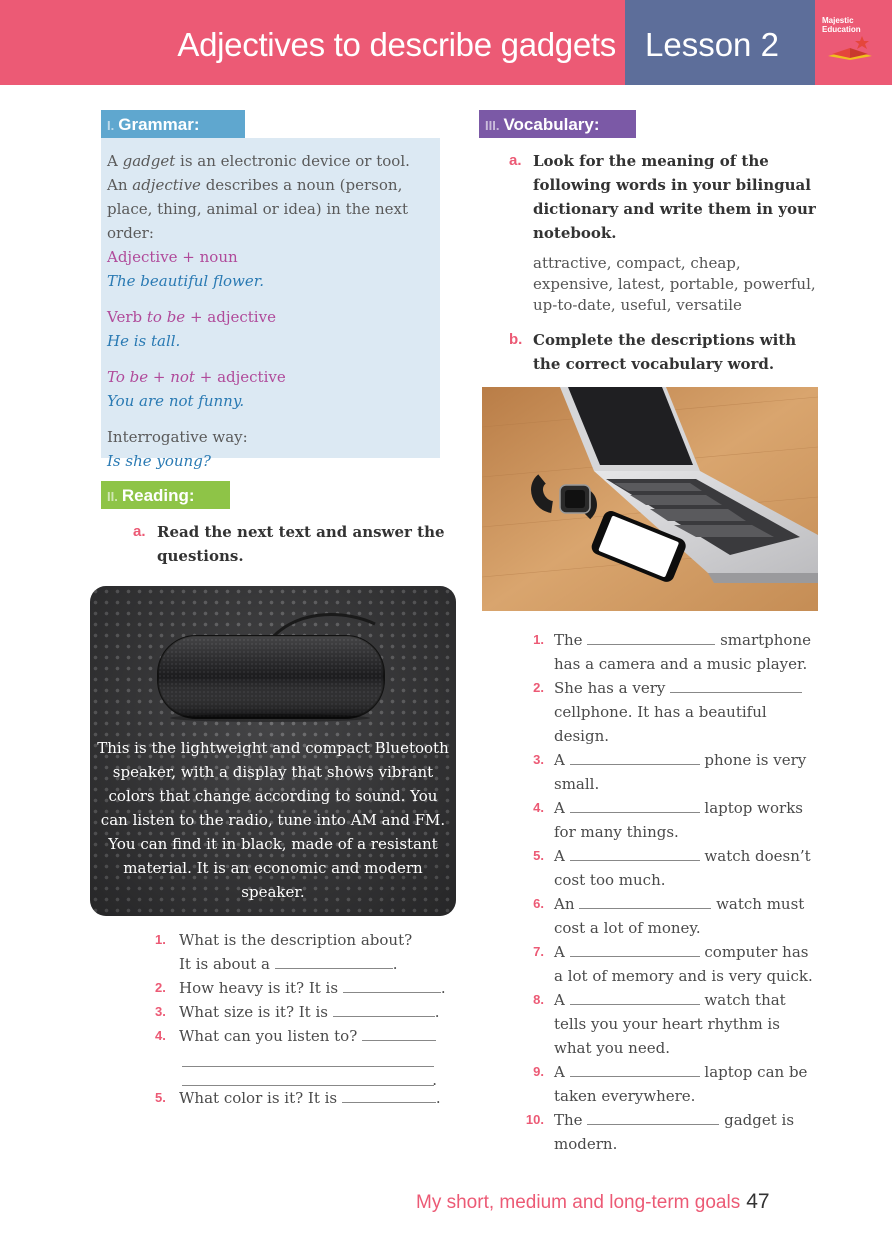  Describe the element at coordinates (568, 640) in the screenshot. I see `item-text: The` at that location.